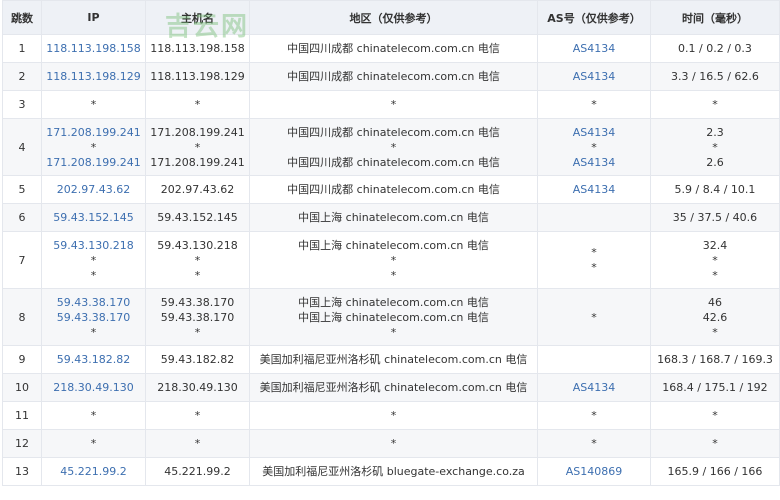 This screenshot has width=780, height=500. Describe the element at coordinates (197, 217) in the screenshot. I see `hostname-text: 59.43.152.145` at that location.